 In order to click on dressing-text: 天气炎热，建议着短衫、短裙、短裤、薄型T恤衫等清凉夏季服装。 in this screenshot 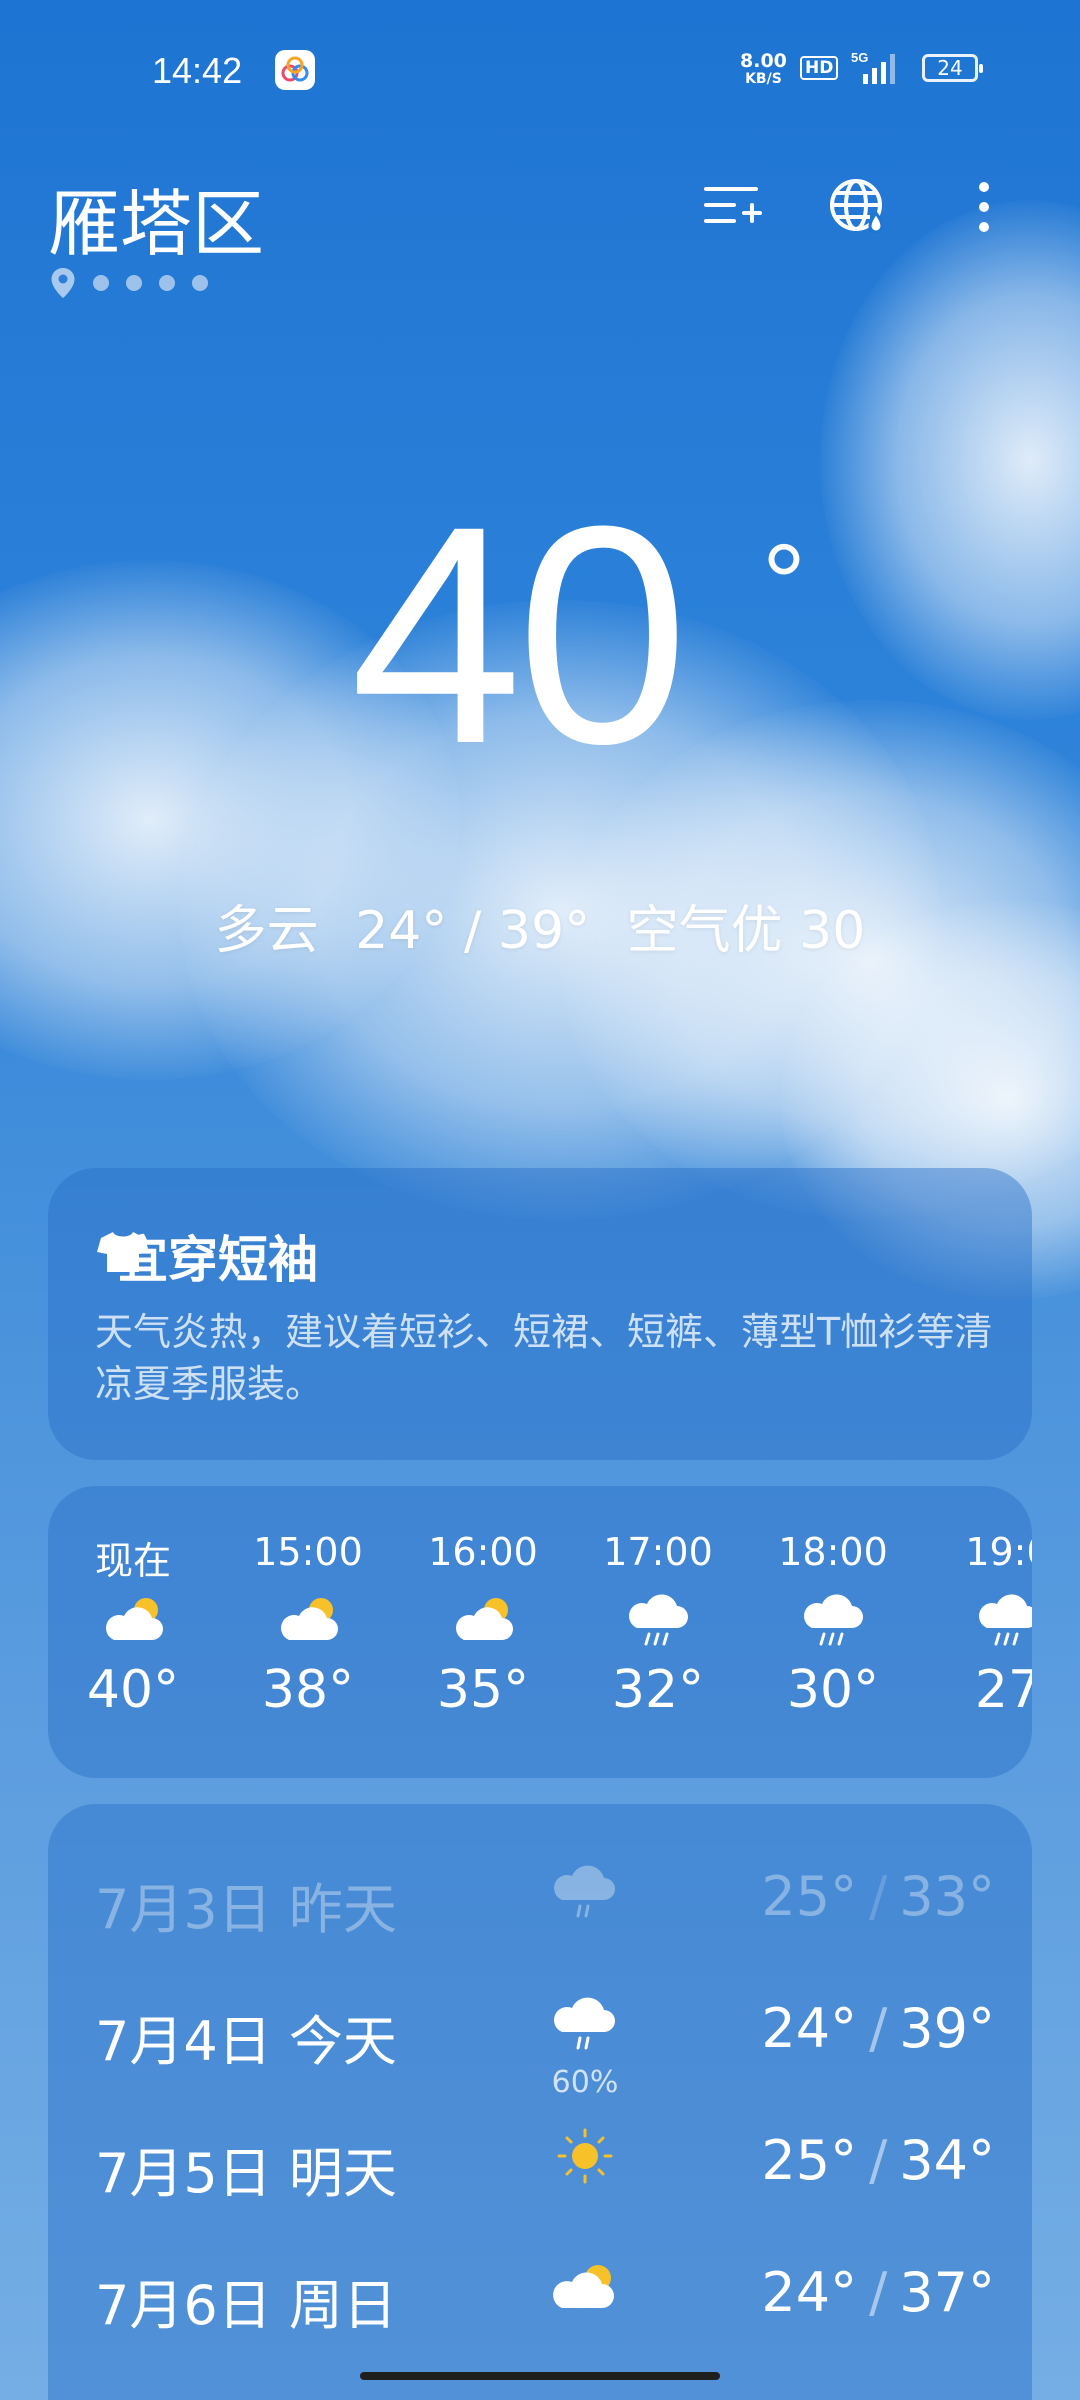, I will do `click(544, 1358)`.